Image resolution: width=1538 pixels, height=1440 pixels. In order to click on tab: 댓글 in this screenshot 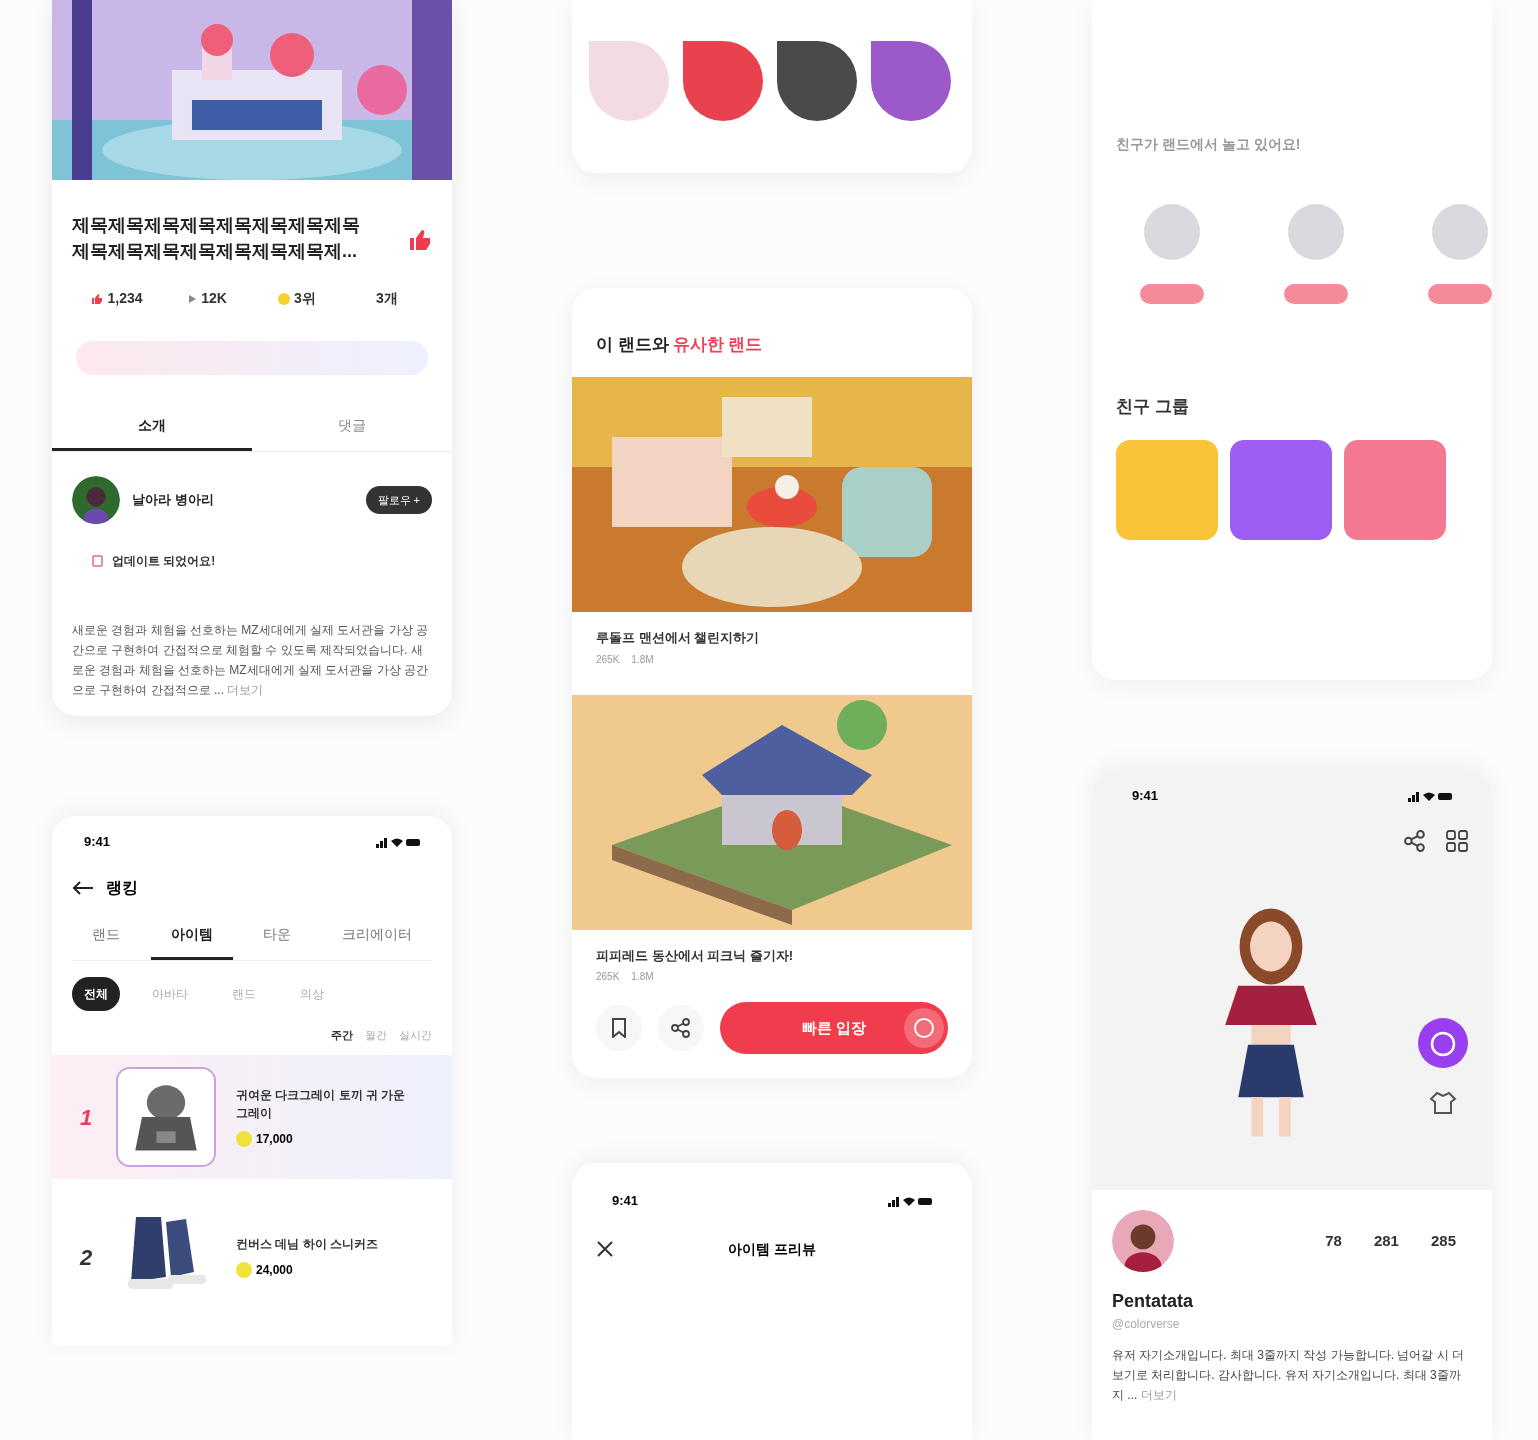, I will do `click(352, 433)`.